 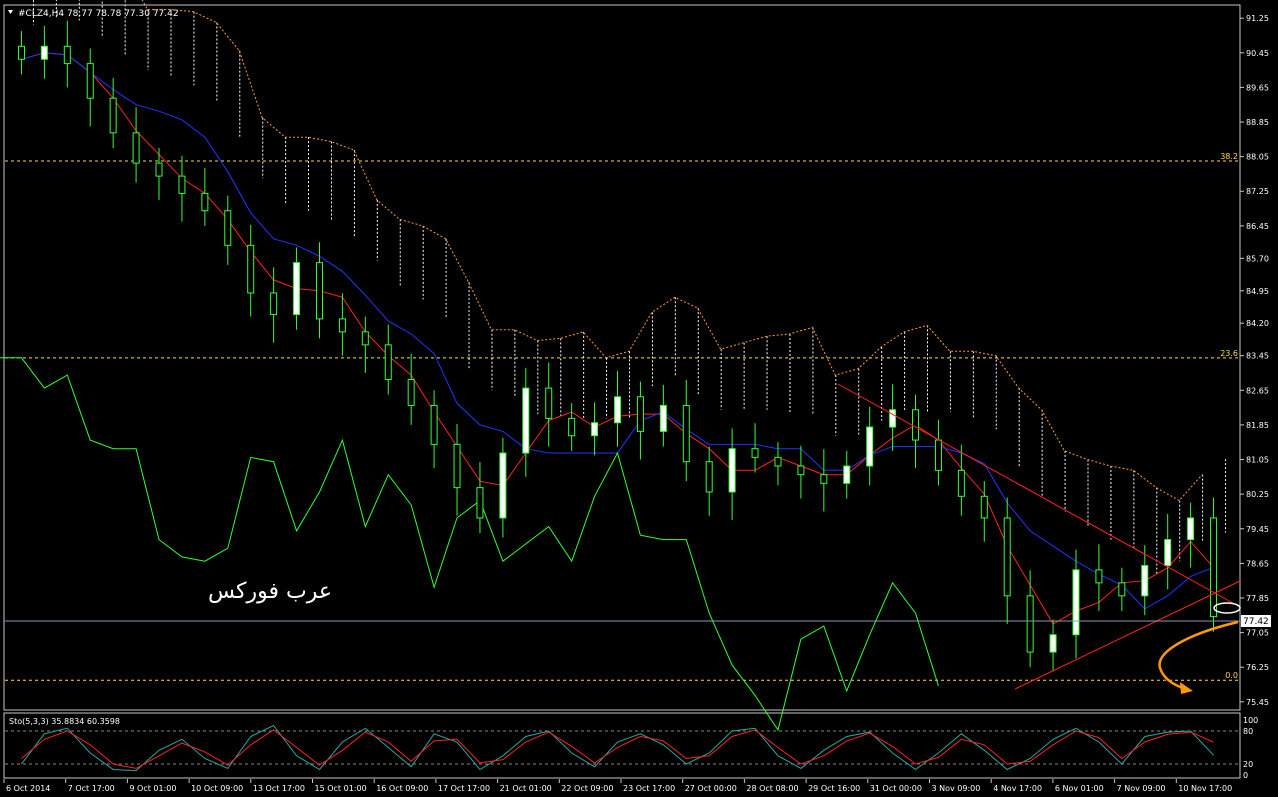 What do you see at coordinates (1257, 356) in the screenshot?
I see `price-tick-label: 83.45` at bounding box center [1257, 356].